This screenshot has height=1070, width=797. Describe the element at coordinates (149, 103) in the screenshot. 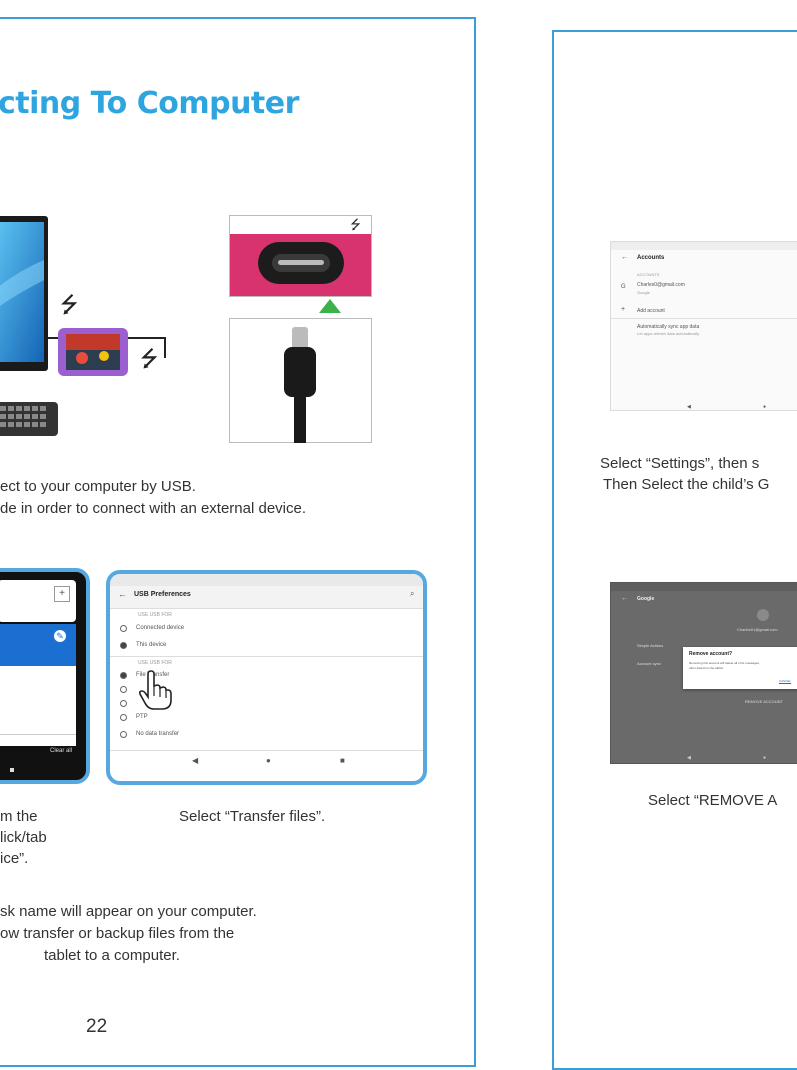

I see `page-title: cting To Computer` at that location.